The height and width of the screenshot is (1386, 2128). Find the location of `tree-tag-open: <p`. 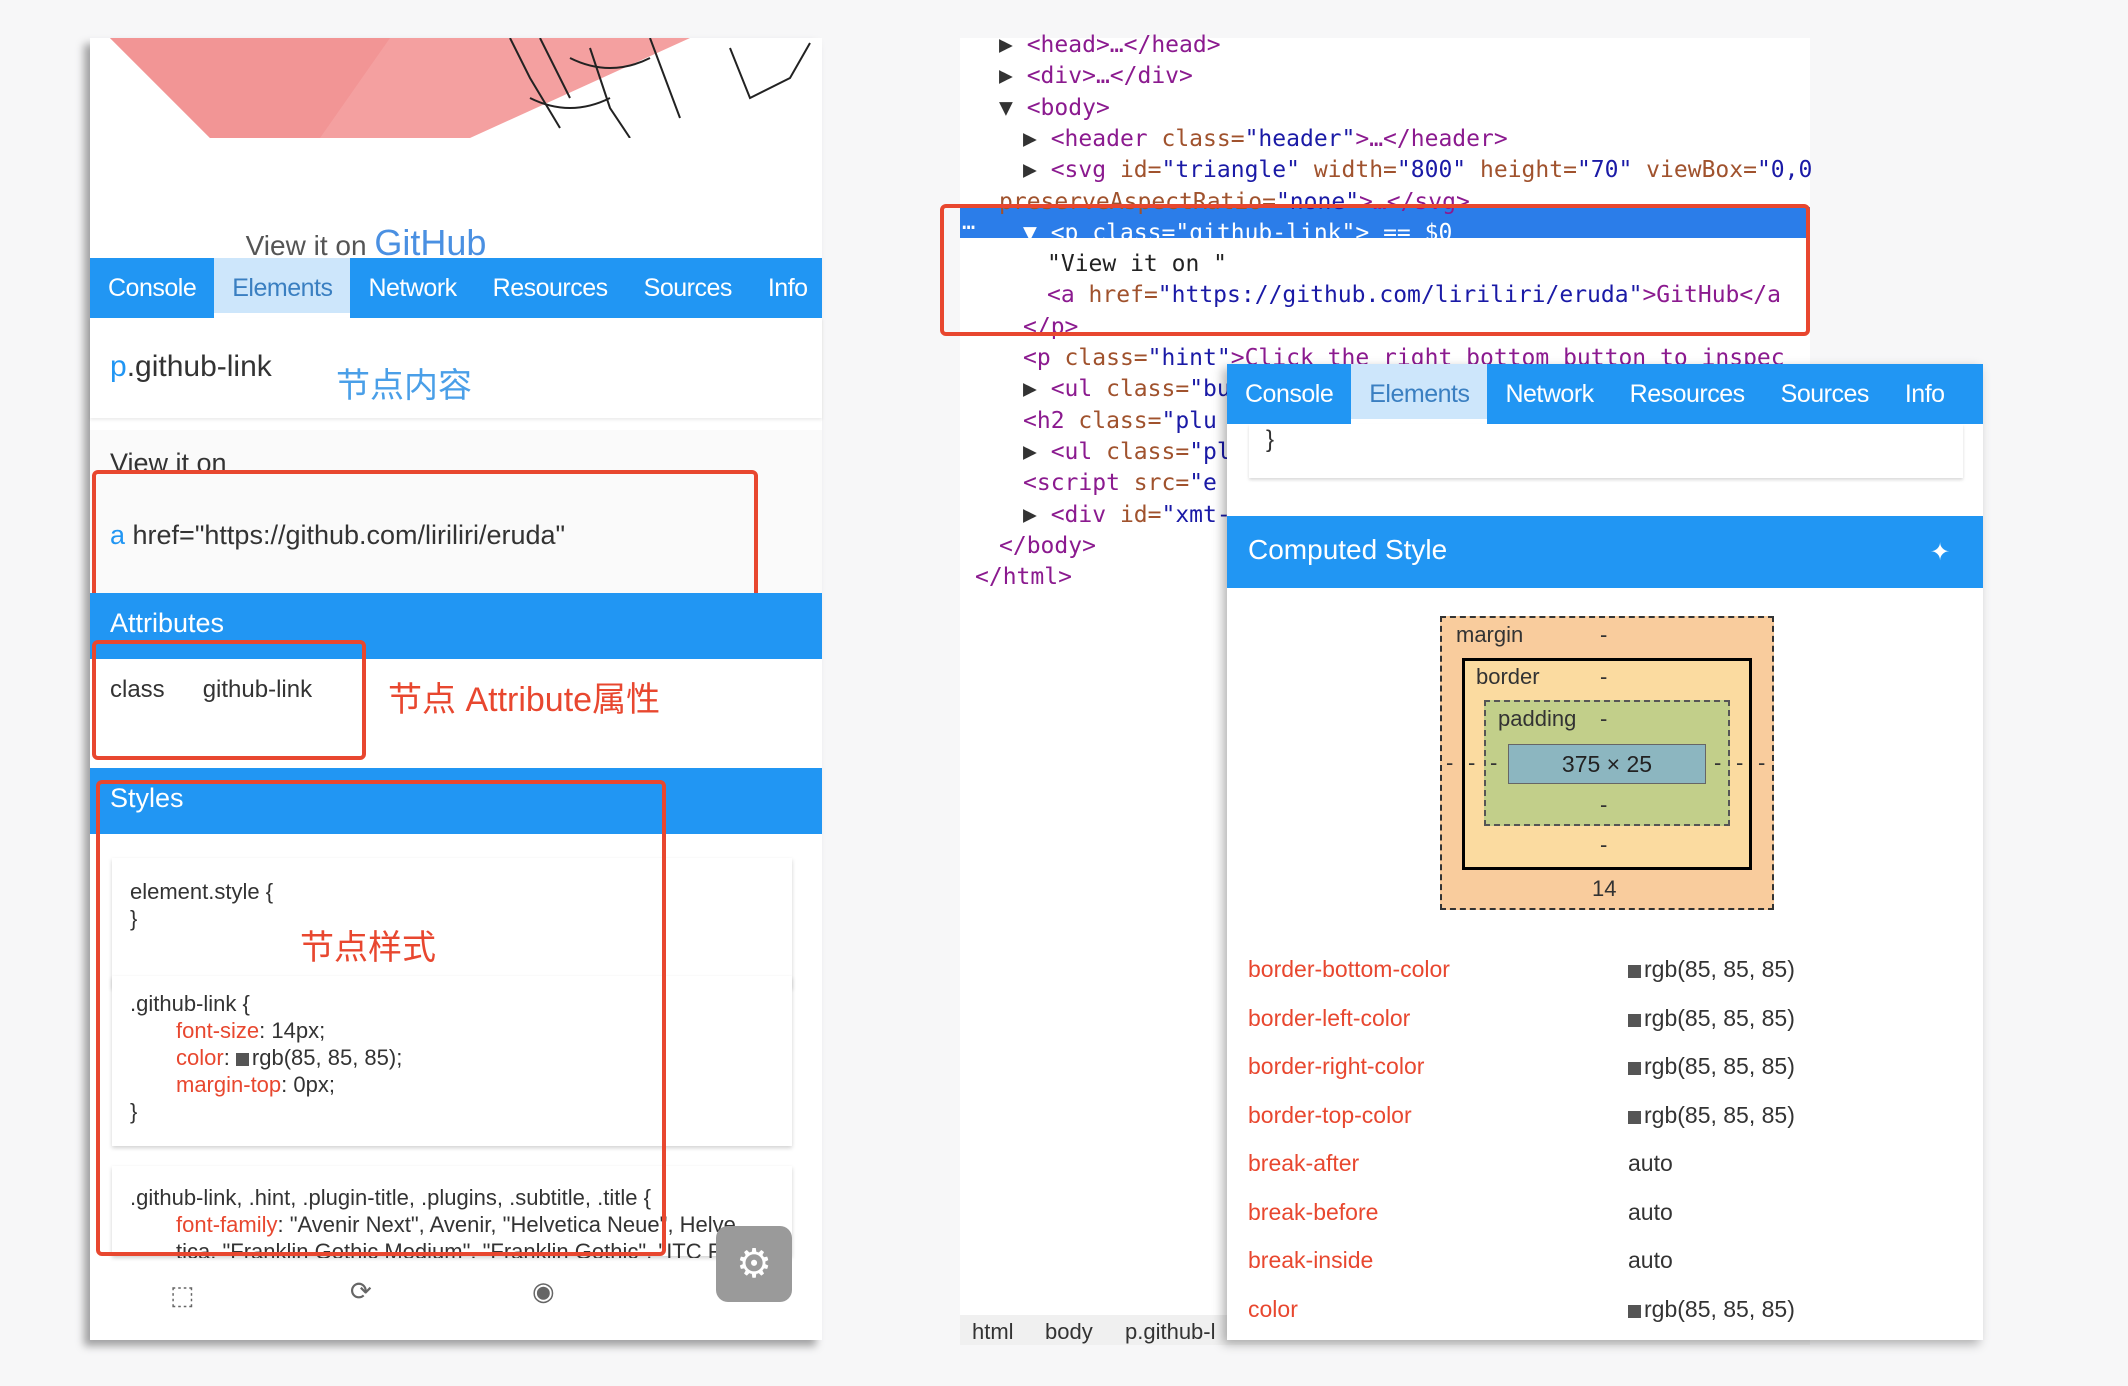

tree-tag-open: <p is located at coordinates (1037, 358).